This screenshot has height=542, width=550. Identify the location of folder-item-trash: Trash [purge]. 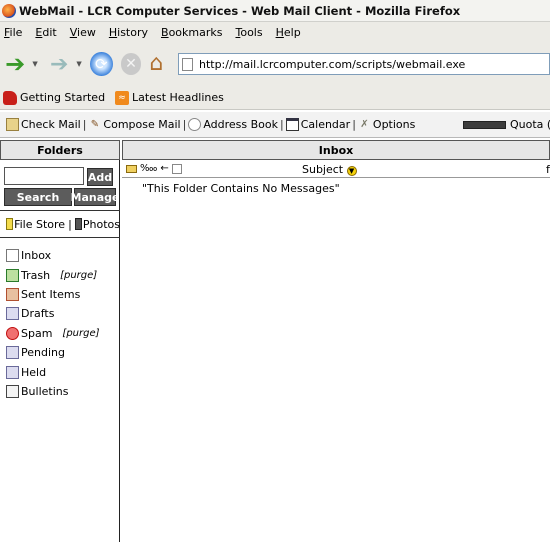
(62, 274).